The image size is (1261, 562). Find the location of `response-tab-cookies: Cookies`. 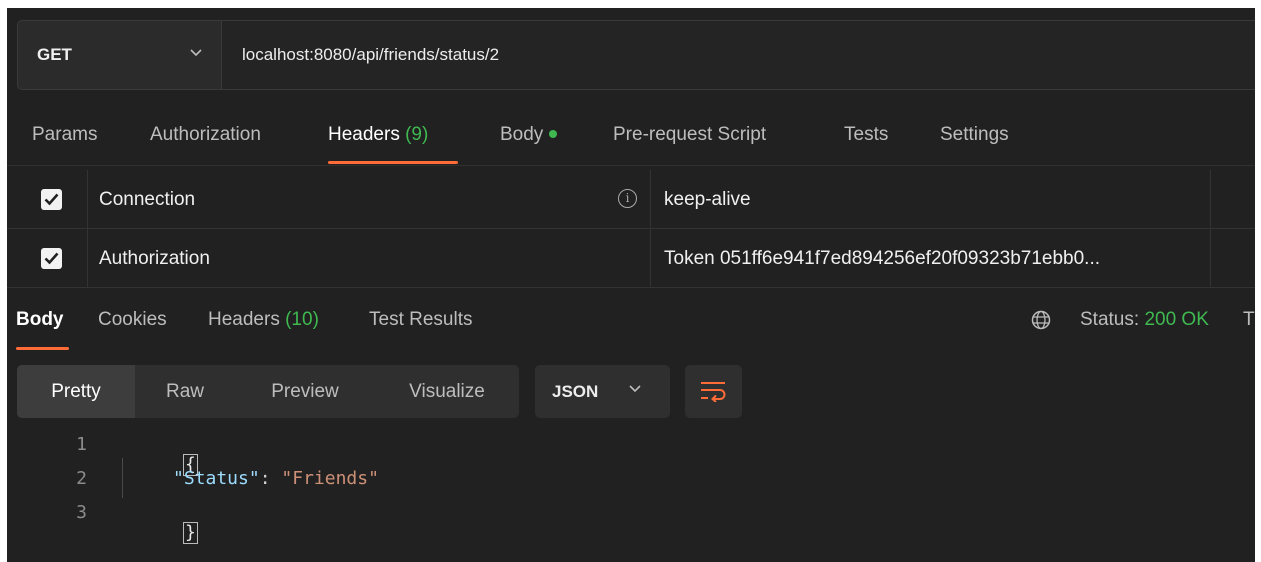

response-tab-cookies: Cookies is located at coordinates (132, 320).